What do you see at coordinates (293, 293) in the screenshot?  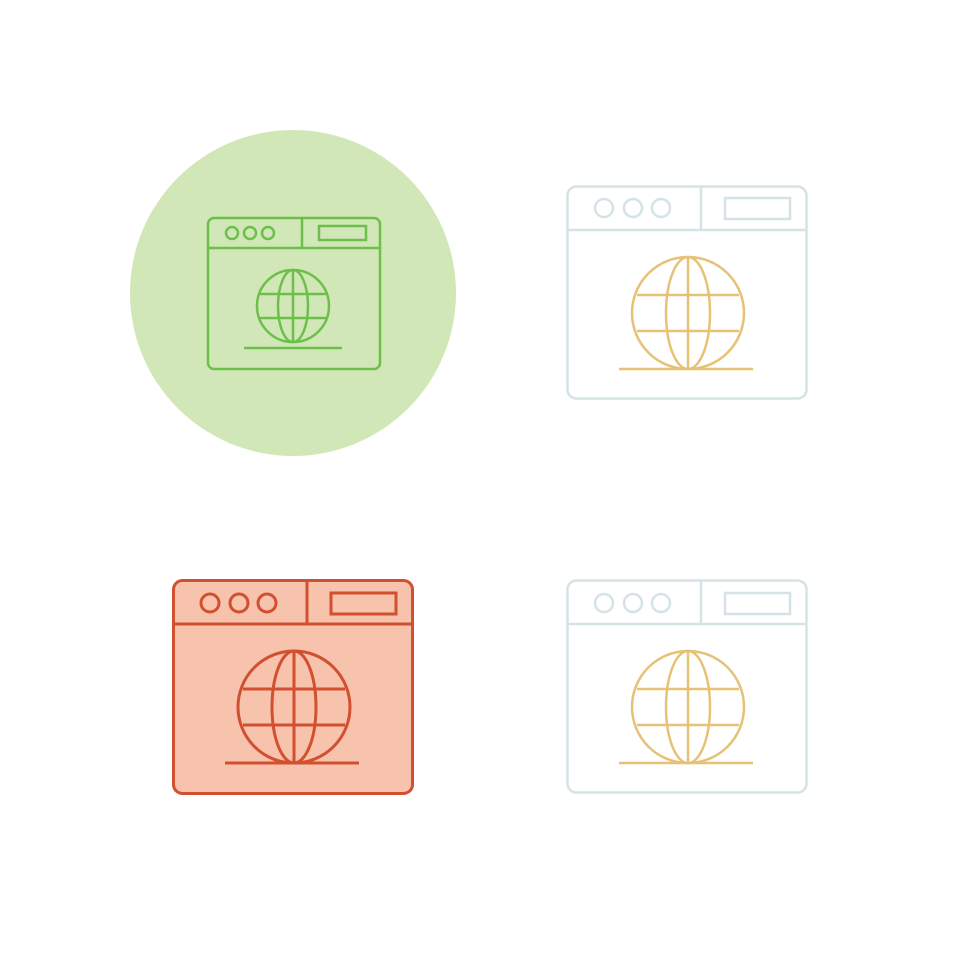 I see `browser-globe-icon-circle-style` at bounding box center [293, 293].